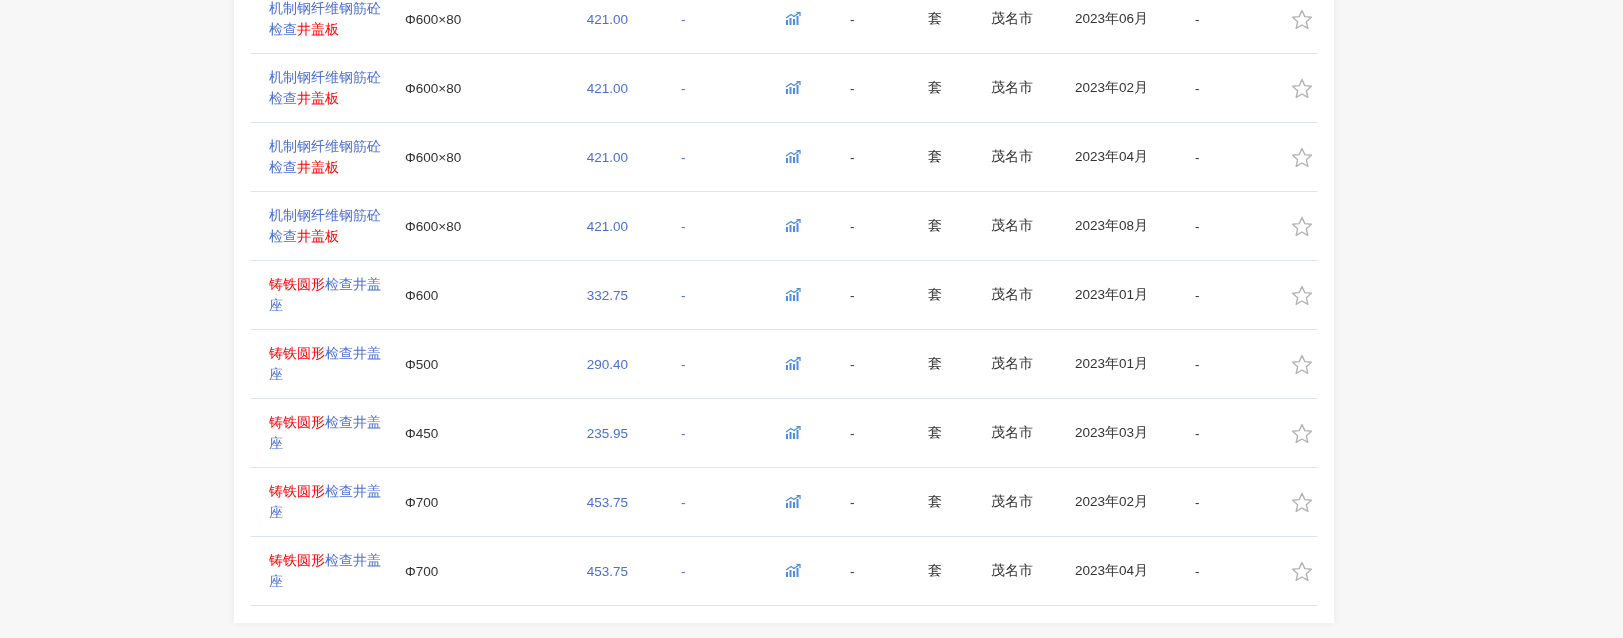 The height and width of the screenshot is (638, 1623). I want to click on spec-text: Φ600, so click(422, 295).